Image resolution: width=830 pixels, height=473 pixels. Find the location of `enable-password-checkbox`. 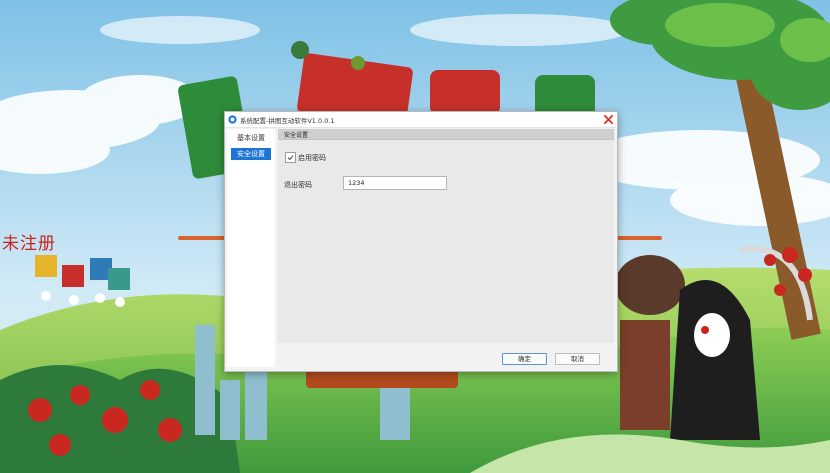

enable-password-checkbox is located at coordinates (290, 157).